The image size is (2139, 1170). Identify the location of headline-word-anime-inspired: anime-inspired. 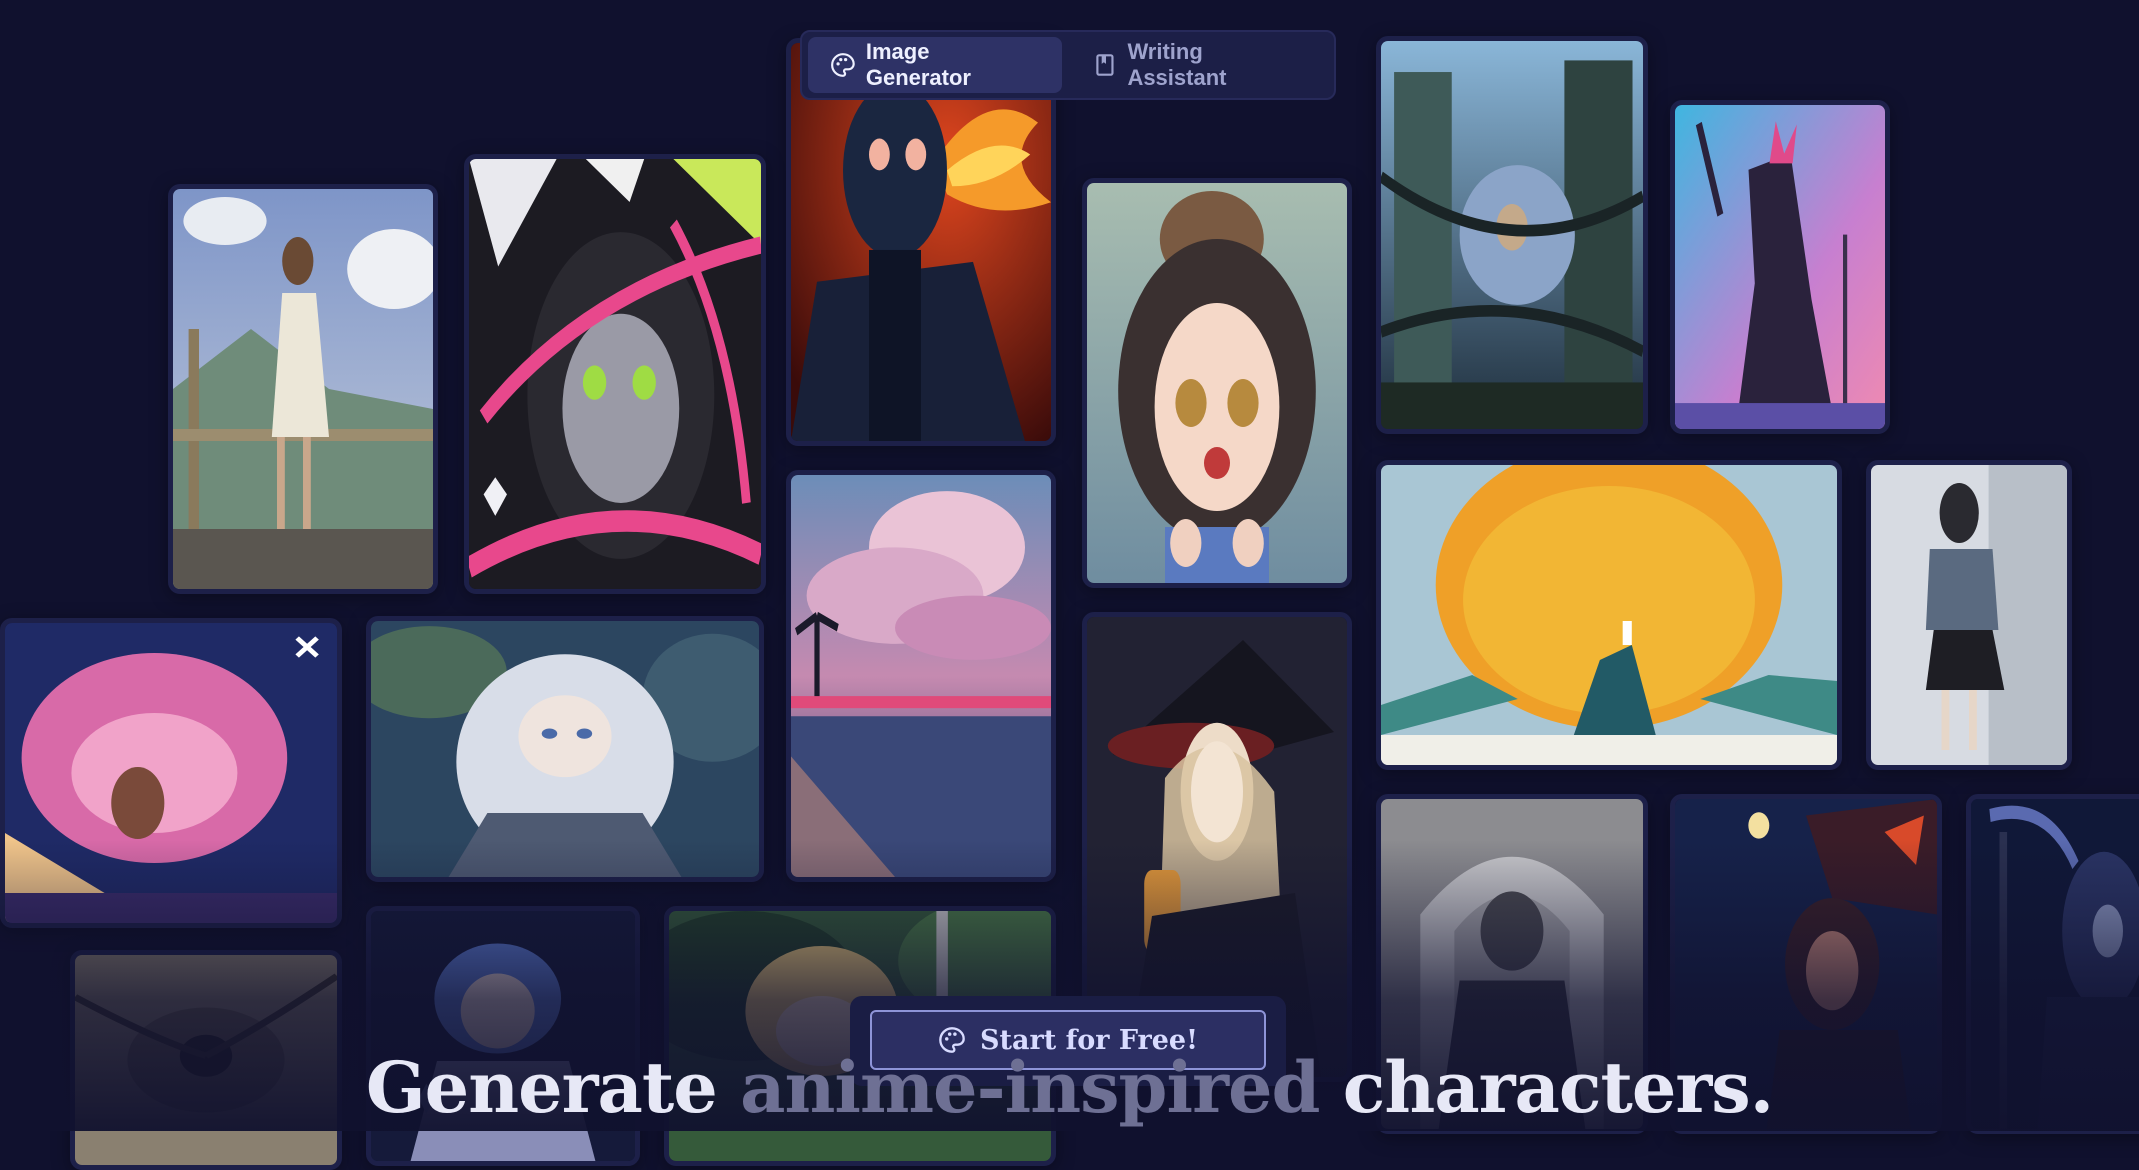
(1029, 1087).